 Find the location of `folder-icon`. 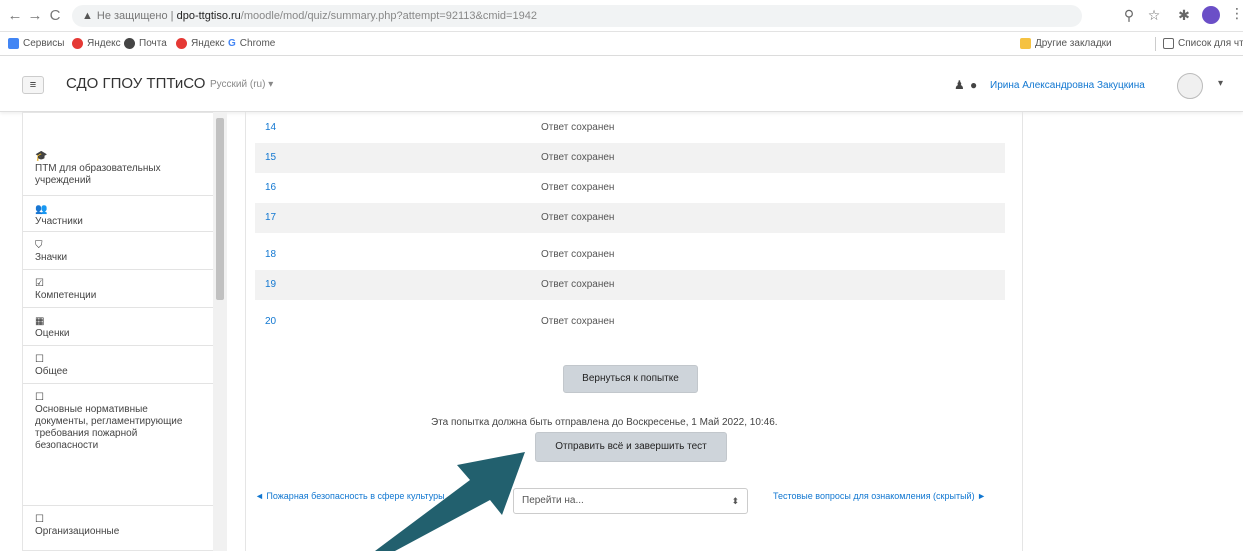

folder-icon is located at coordinates (1025, 43).